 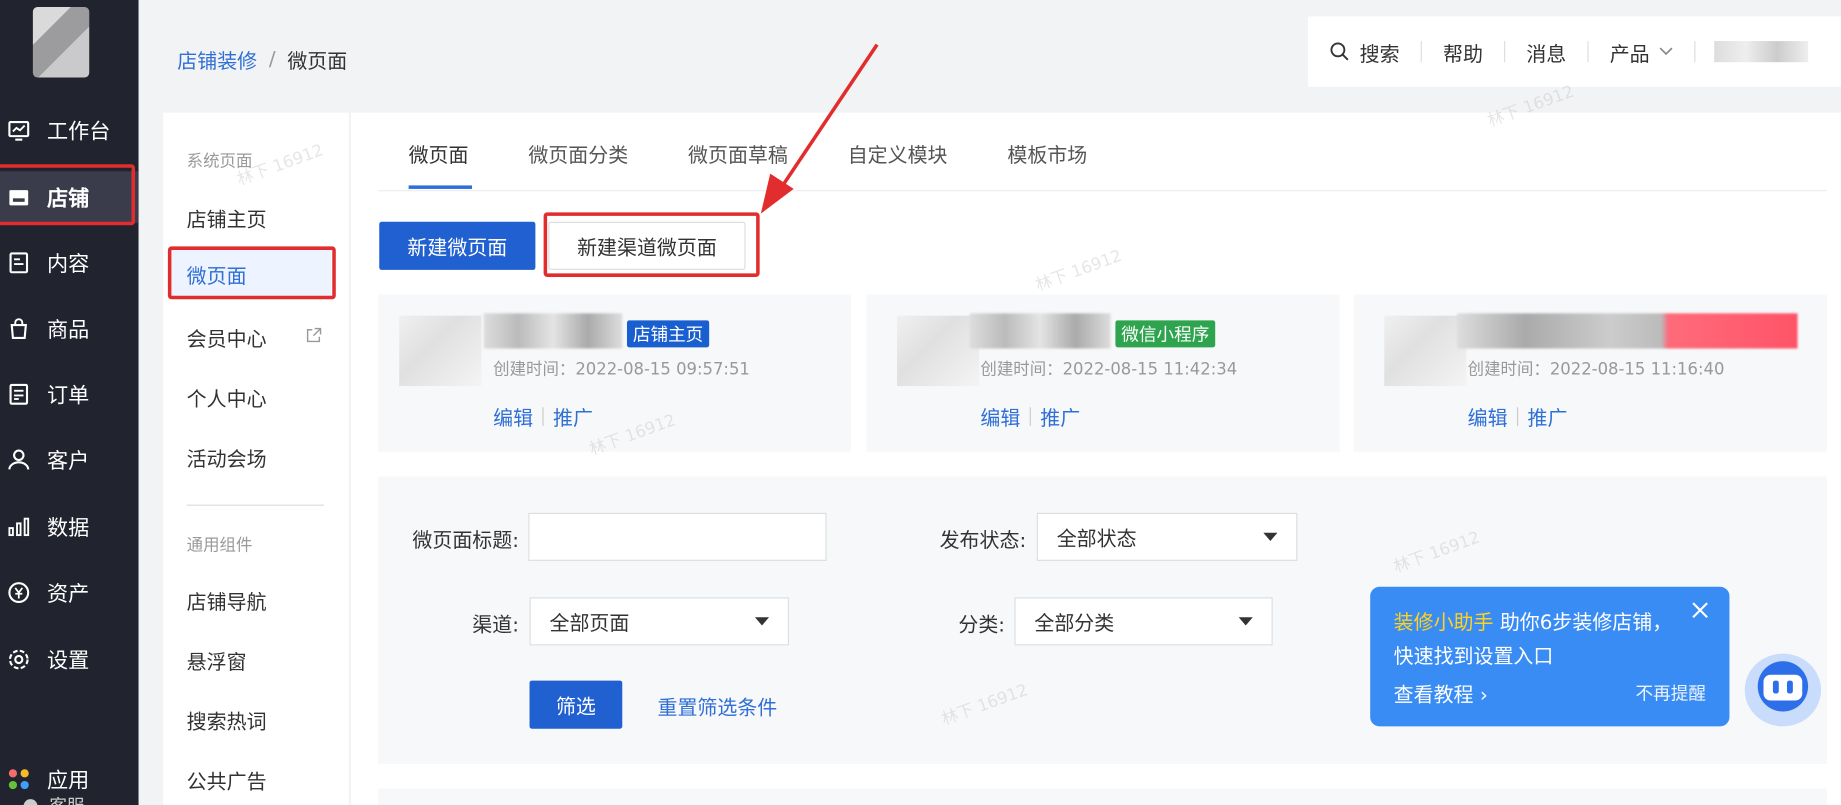 I want to click on nav-label: 内容, so click(x=68, y=264).